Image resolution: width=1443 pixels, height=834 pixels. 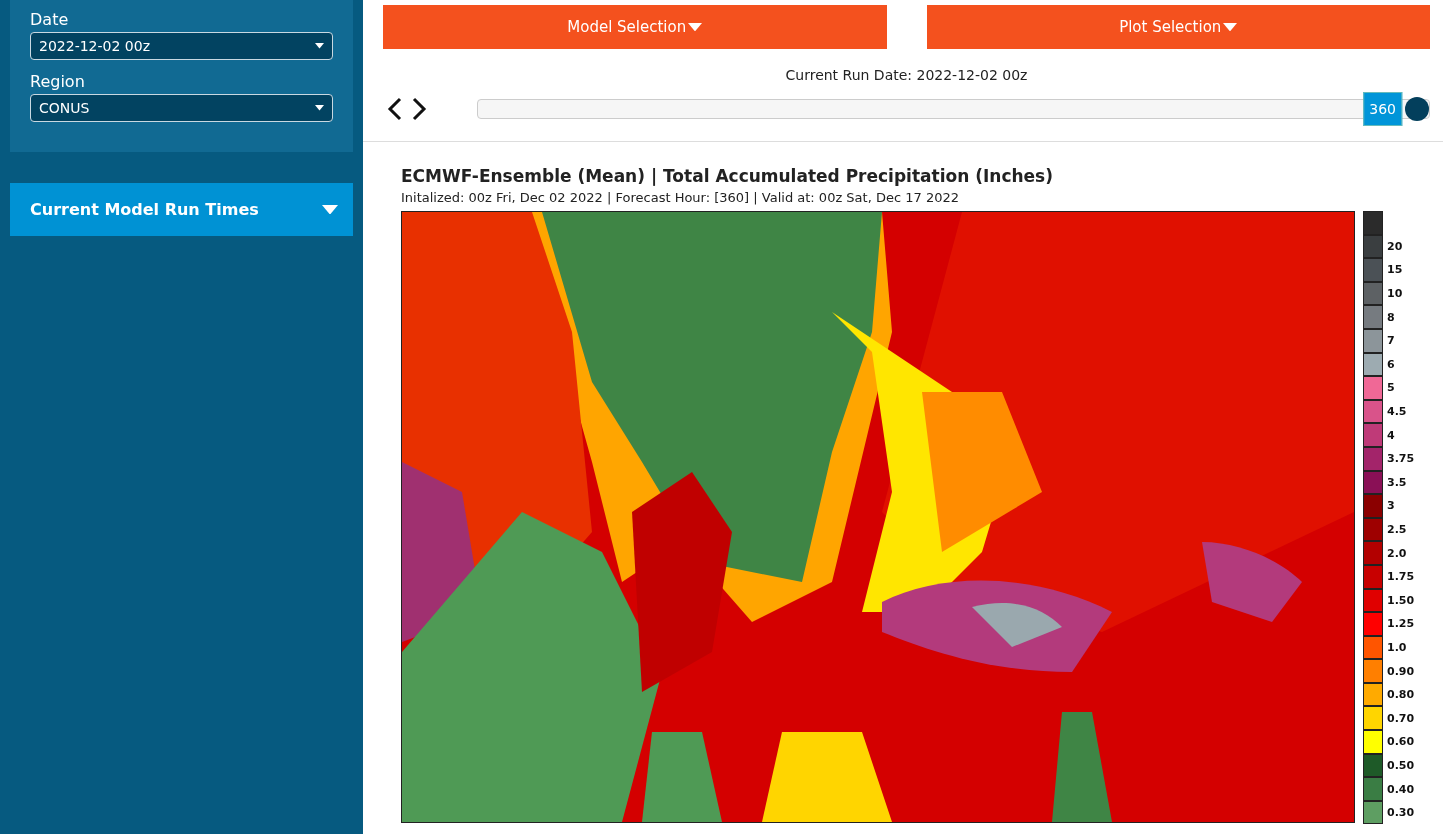 What do you see at coordinates (1401, 718) in the screenshot?
I see `legend-label: 0.70` at bounding box center [1401, 718].